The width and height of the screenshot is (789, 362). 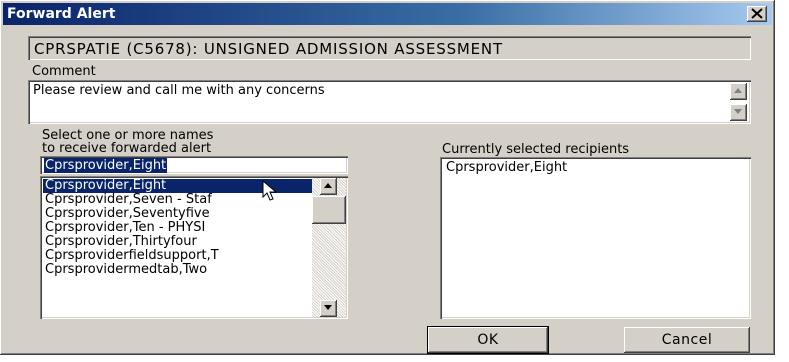 I want to click on comment-scroll-down-button, so click(x=738, y=112).